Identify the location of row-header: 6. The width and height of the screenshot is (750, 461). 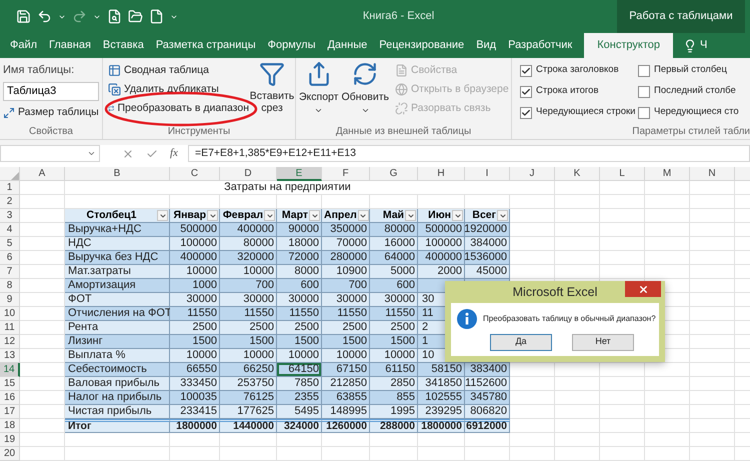
(10, 258).